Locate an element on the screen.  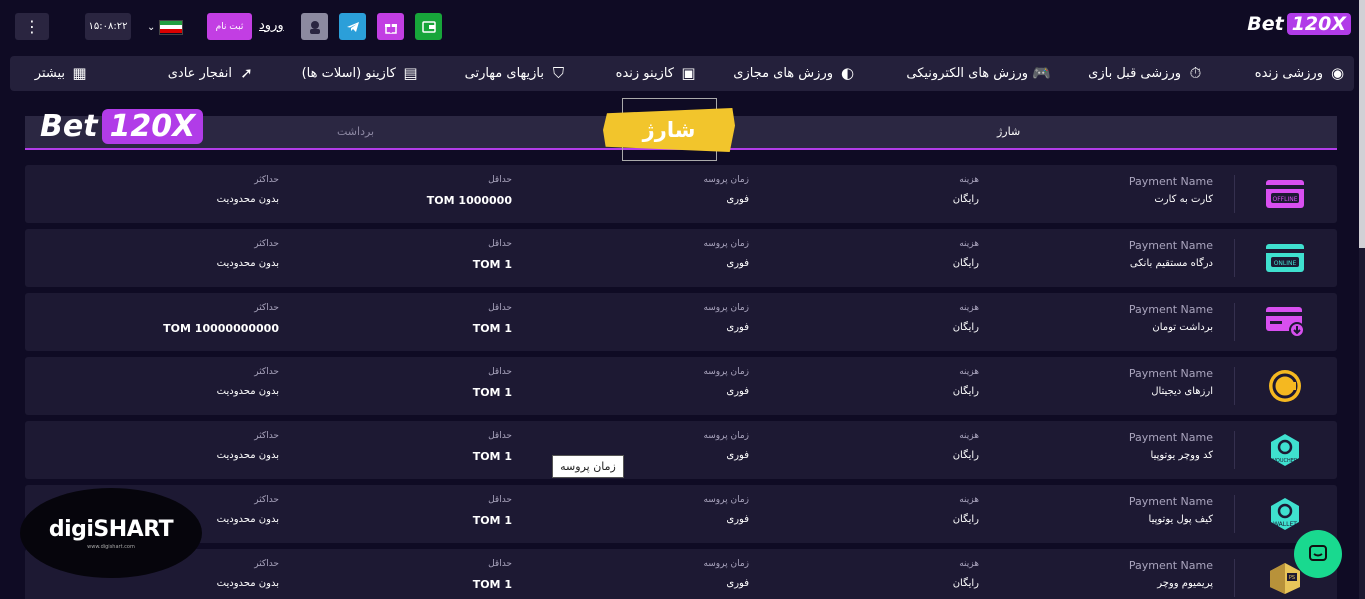
max-value: بدون محدودیت is located at coordinates (247, 519).